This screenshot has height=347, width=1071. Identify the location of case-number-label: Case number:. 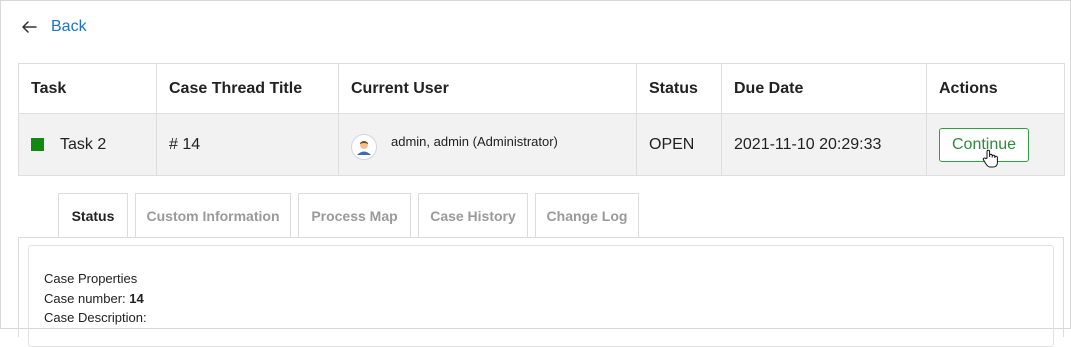
(87, 298).